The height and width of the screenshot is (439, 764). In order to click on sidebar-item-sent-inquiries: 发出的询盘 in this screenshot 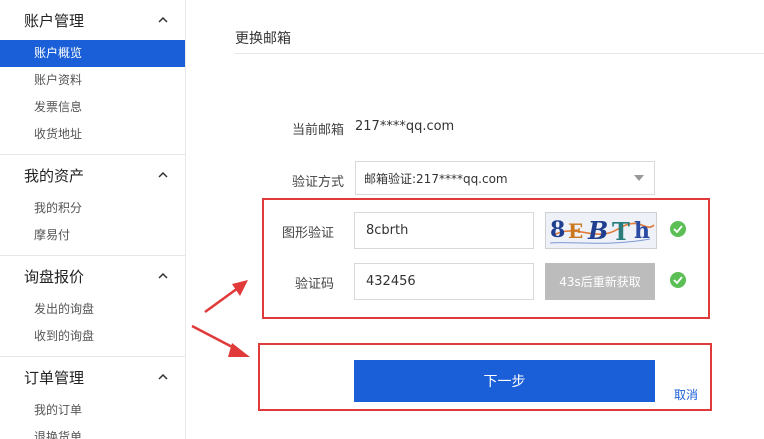, I will do `click(92, 309)`.